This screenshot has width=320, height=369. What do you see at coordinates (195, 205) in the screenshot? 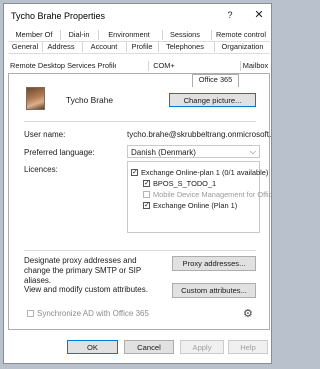
I see `licence-label: Exchange Online (Plan 1)` at bounding box center [195, 205].